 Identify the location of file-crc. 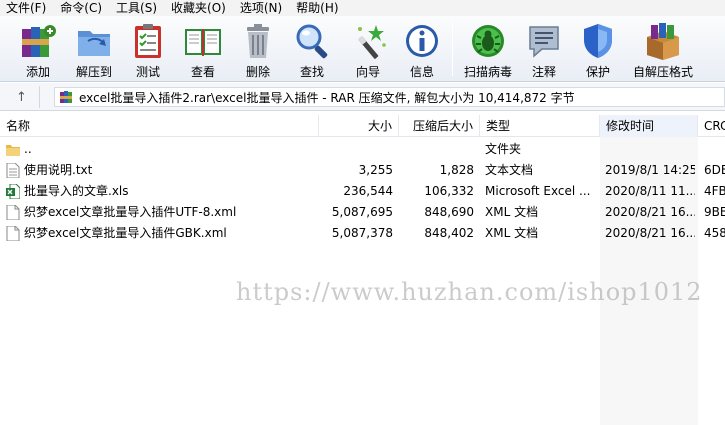
(714, 149).